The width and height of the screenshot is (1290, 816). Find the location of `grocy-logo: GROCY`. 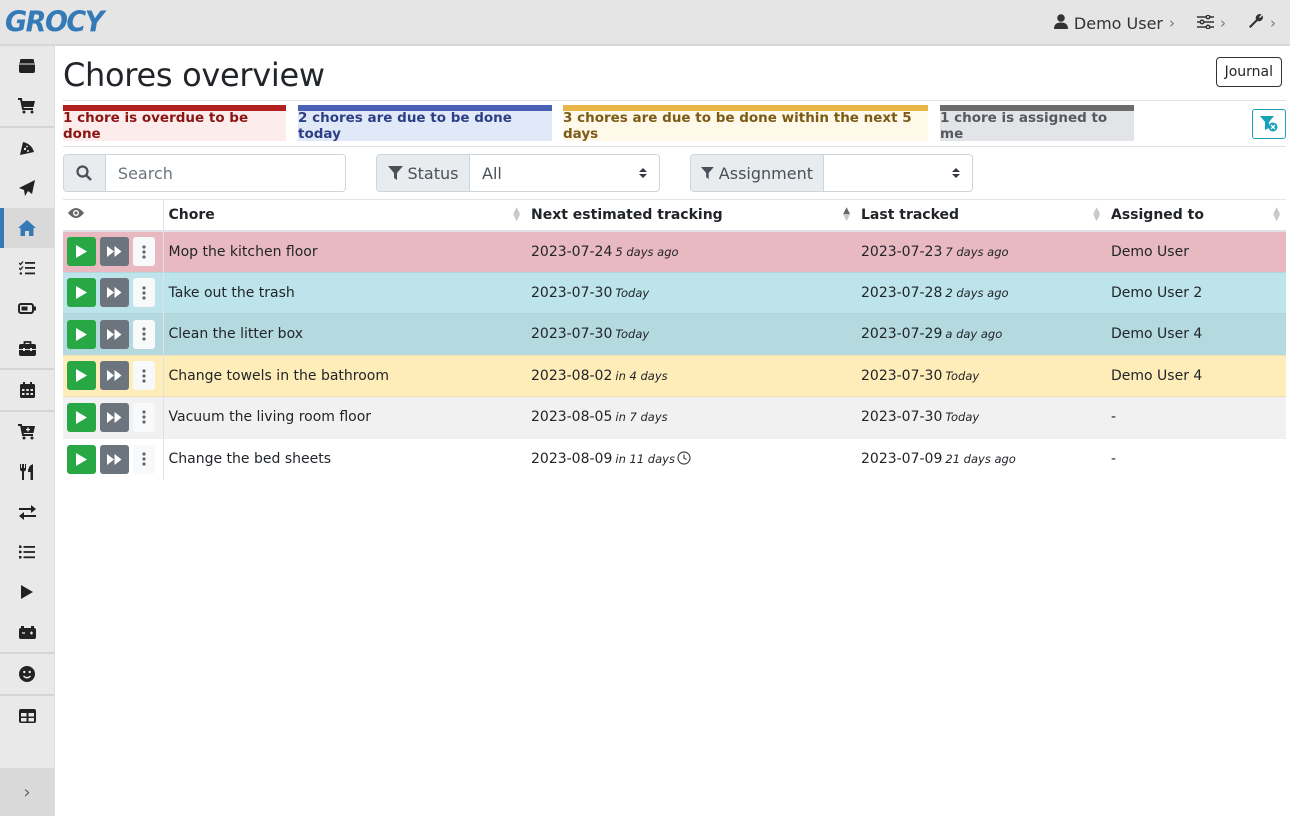

grocy-logo: GROCY is located at coordinates (54, 22).